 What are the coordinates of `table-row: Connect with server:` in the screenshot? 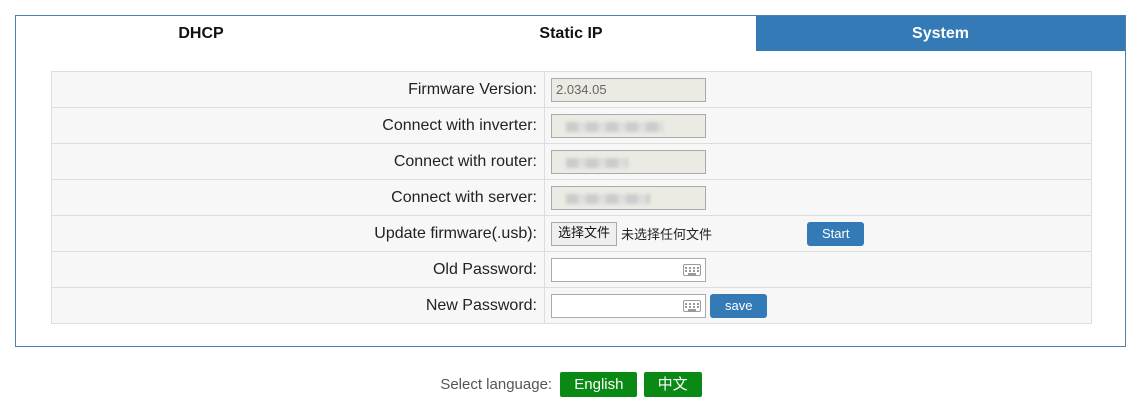 It's located at (571, 197).